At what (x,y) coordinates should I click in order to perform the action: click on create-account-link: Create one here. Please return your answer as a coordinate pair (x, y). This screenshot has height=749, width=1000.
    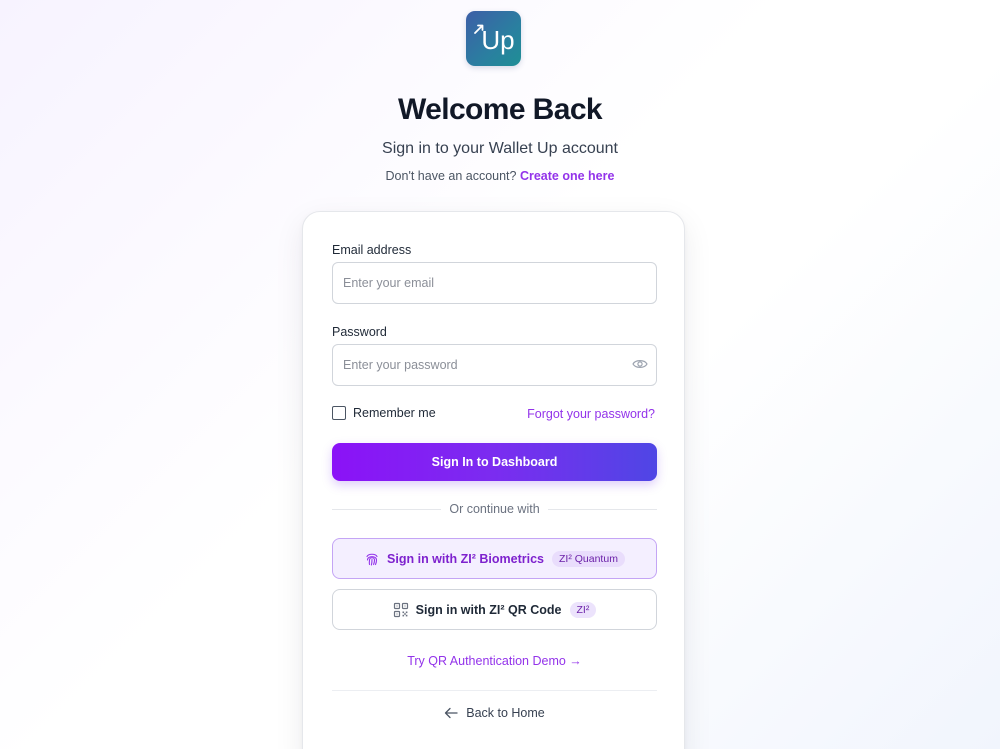
    Looking at the image, I should click on (567, 176).